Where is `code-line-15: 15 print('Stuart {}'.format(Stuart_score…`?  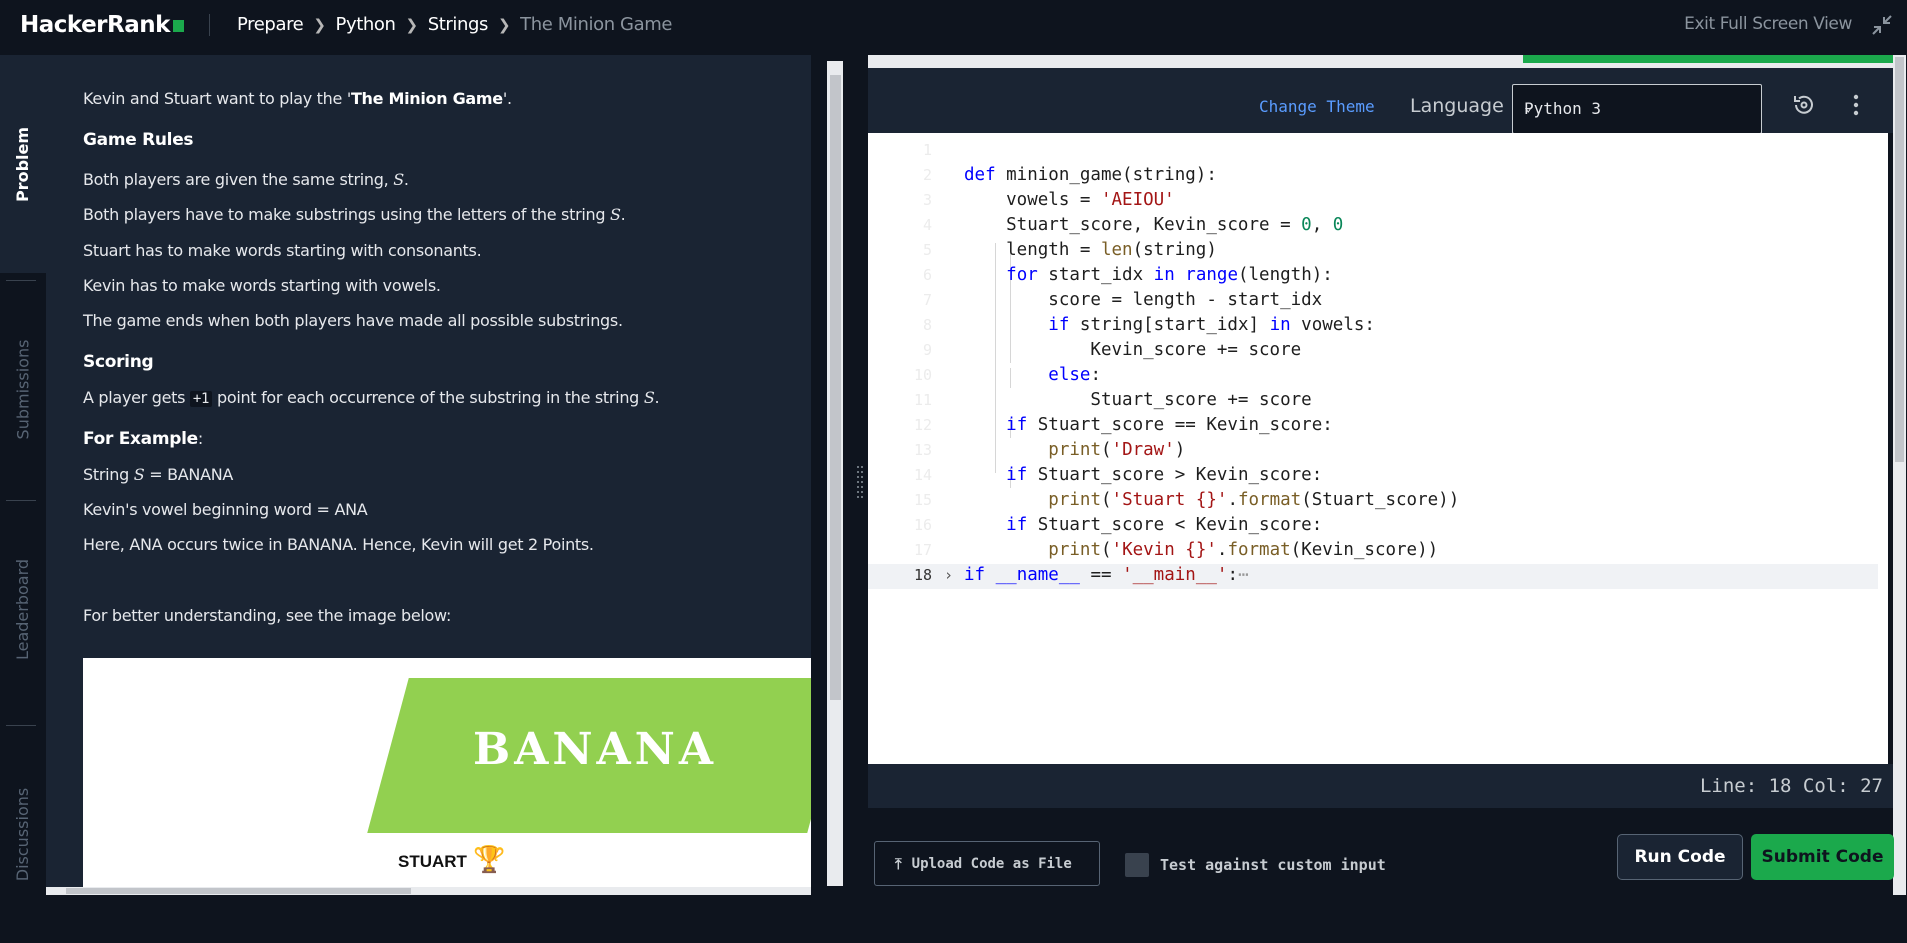
code-line-15: 15 print('Stuart {}'.format(Stuart_score… is located at coordinates (1186, 500).